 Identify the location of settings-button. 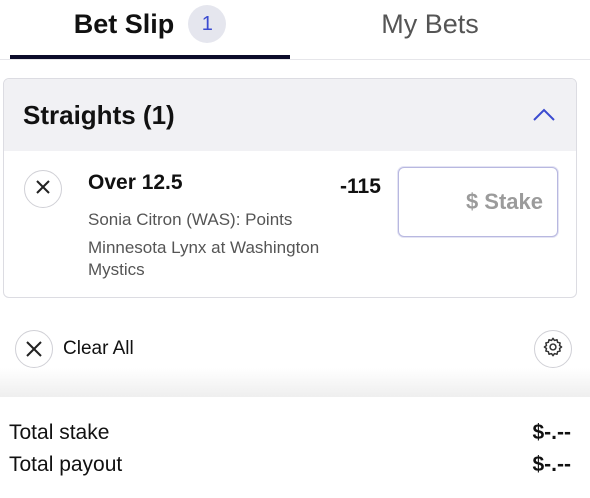
(553, 349).